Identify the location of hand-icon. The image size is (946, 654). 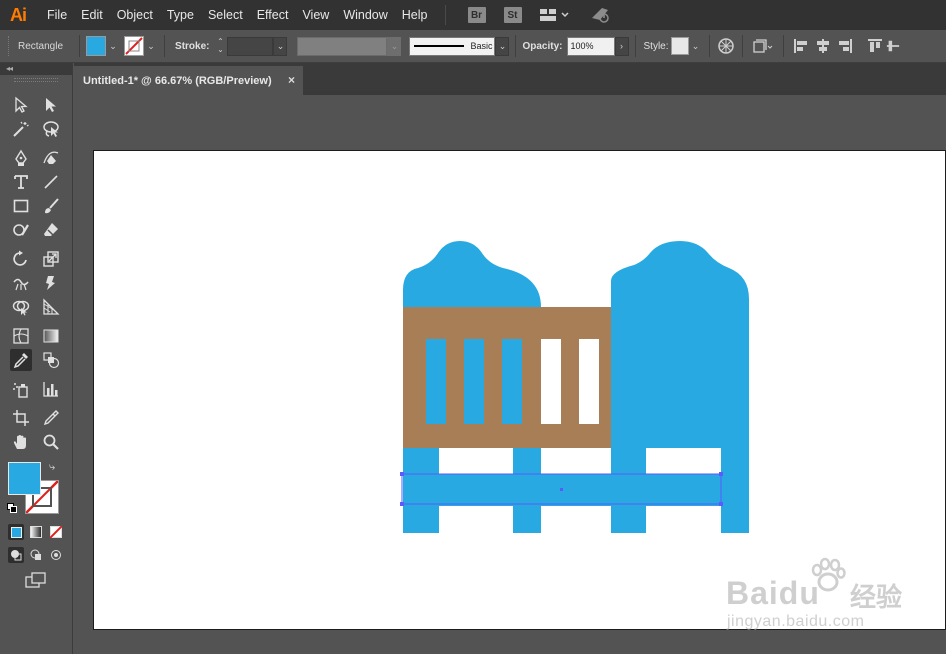
(21, 442).